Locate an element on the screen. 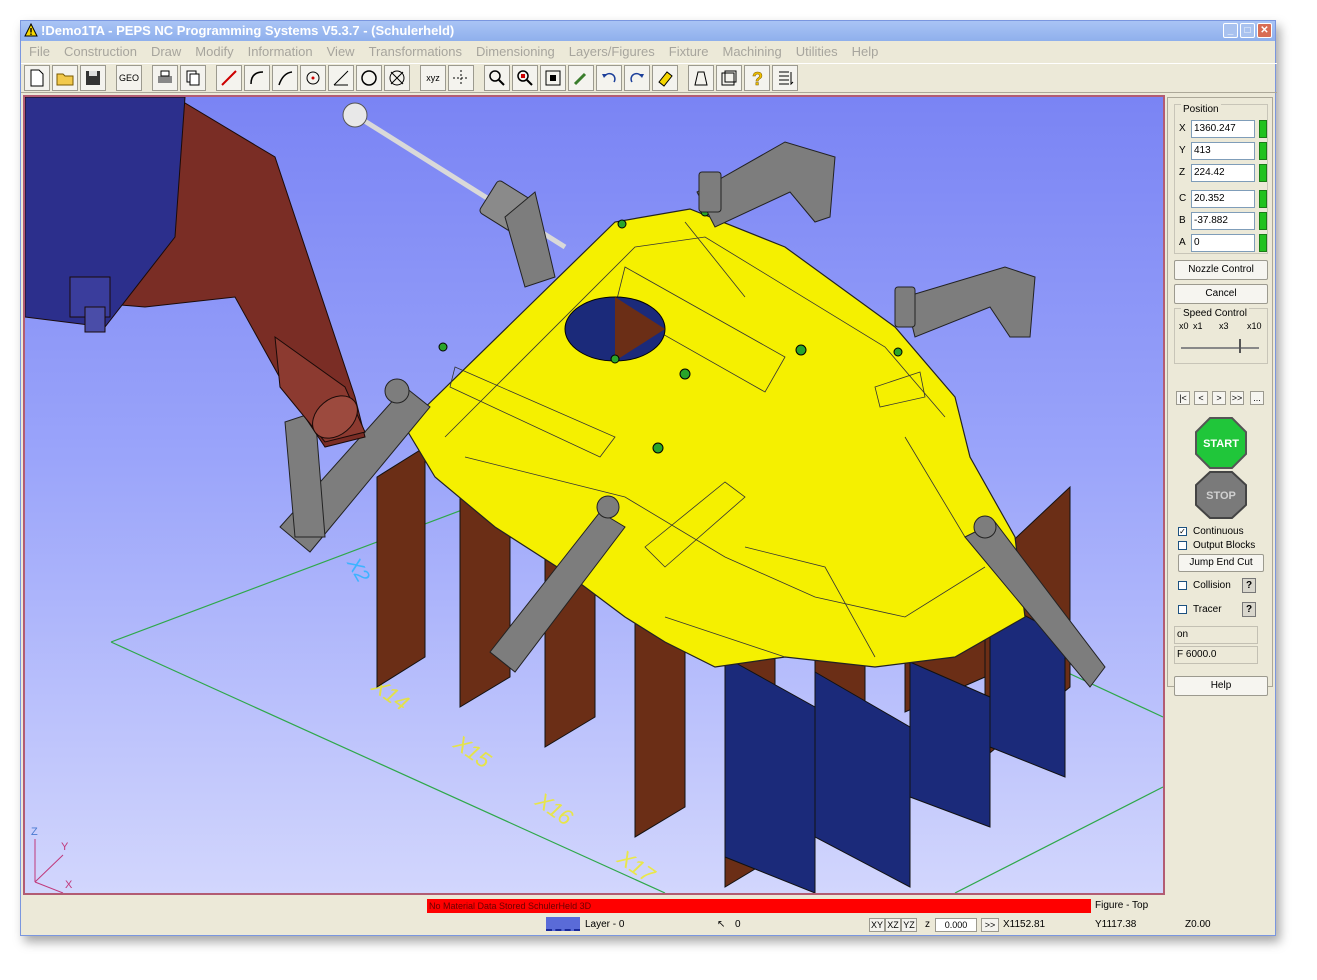 Image resolution: width=1317 pixels, height=980 pixels. menu-information: Information is located at coordinates (280, 51).